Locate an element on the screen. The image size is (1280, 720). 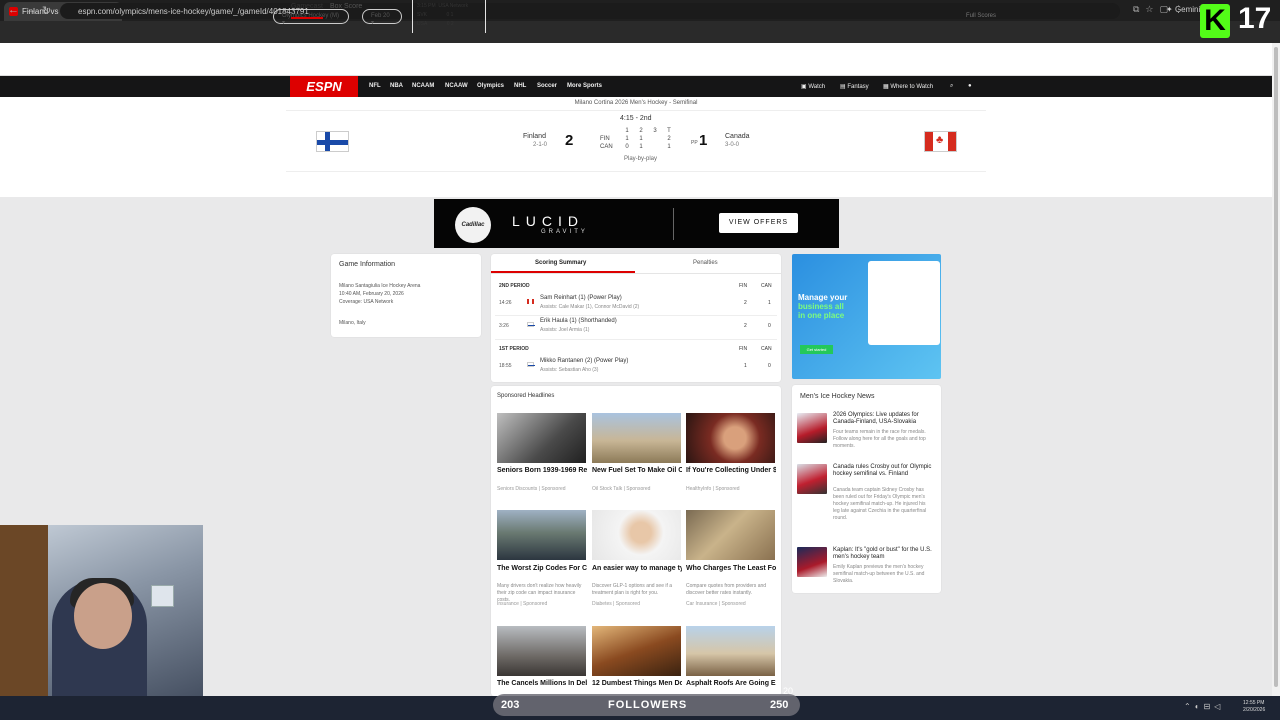
row-divider is located at coordinates (636, 339).